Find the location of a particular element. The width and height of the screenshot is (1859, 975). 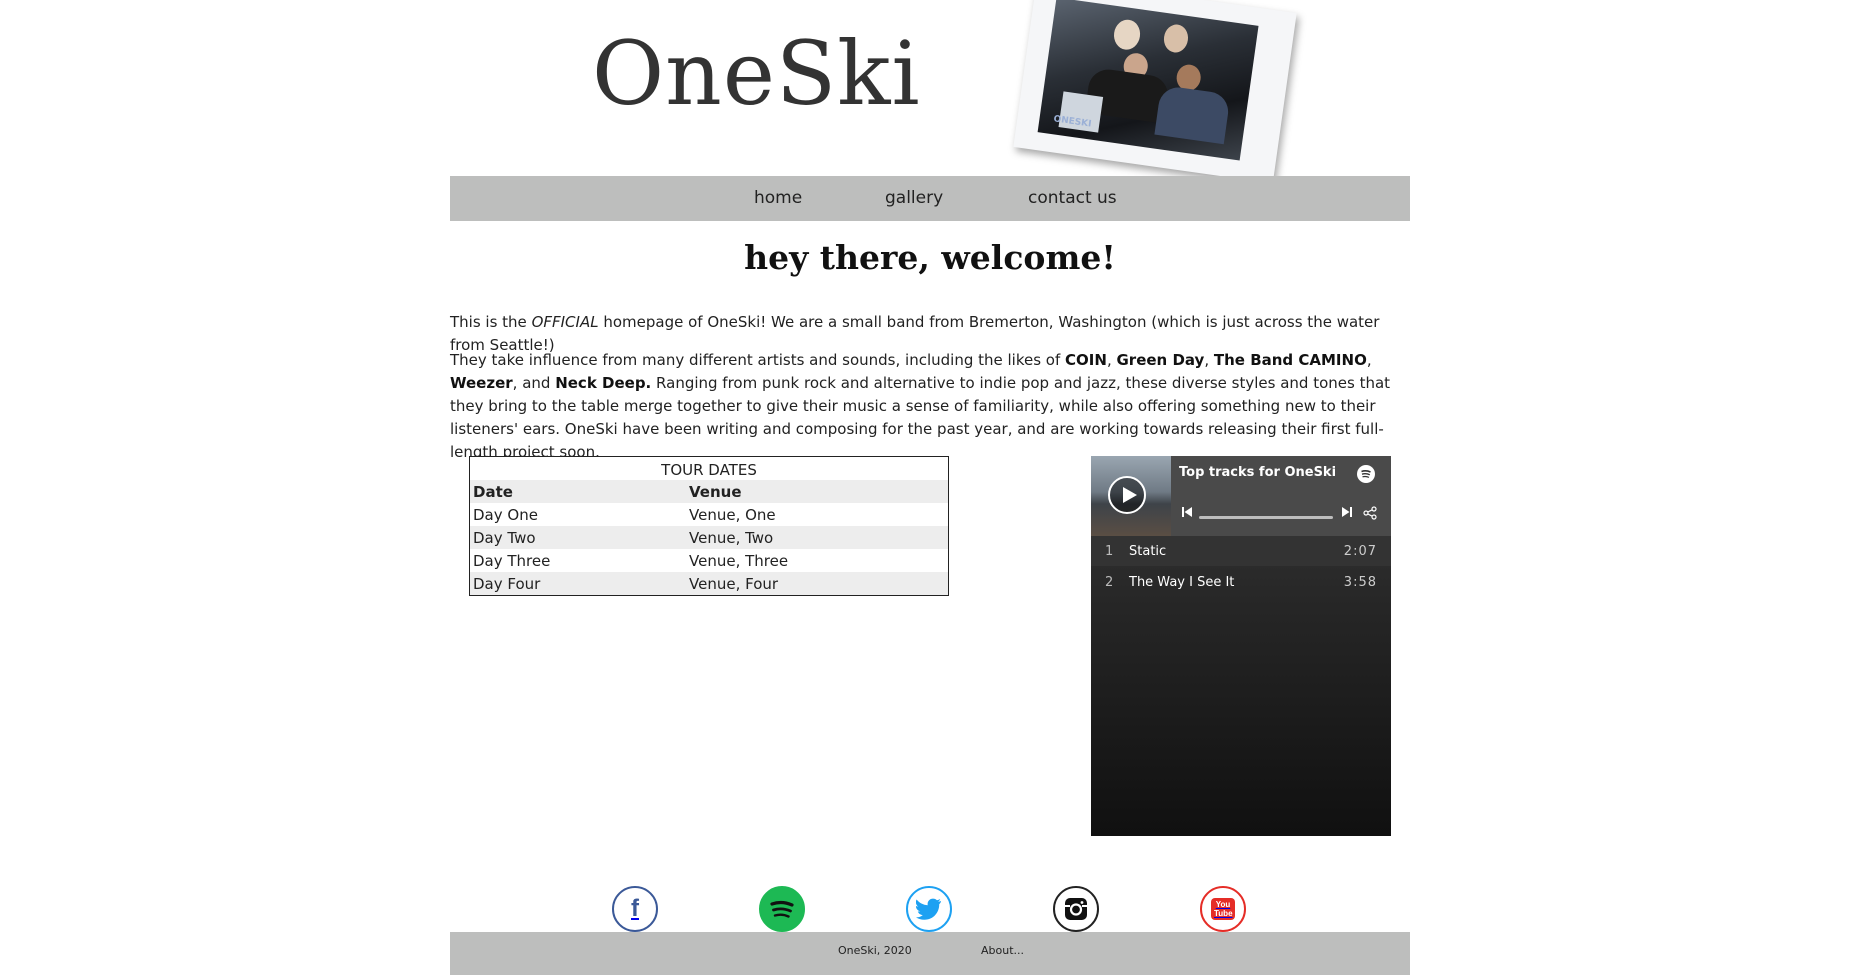

youtube-icon: You Tube is located at coordinates (1223, 909).